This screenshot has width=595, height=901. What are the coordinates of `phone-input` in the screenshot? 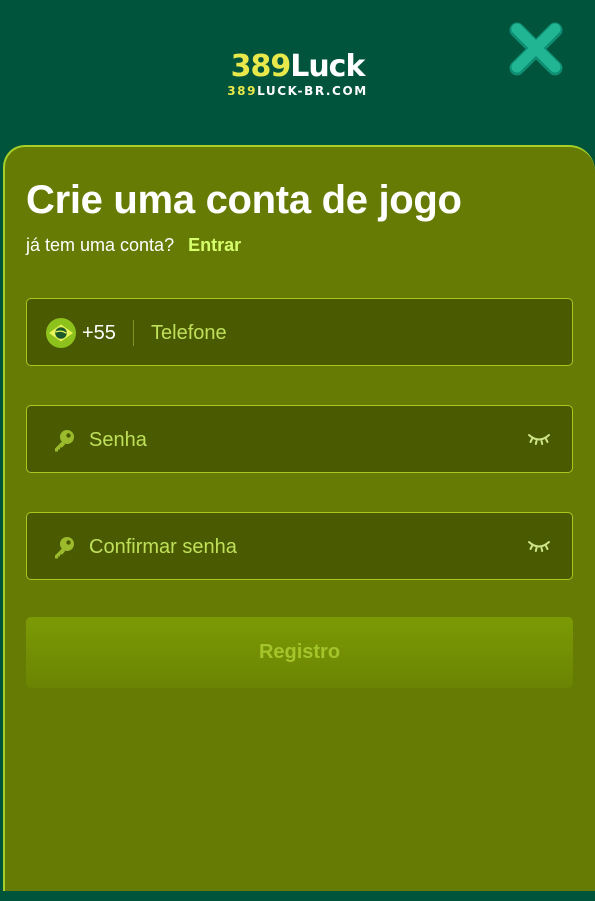 It's located at (351, 333).